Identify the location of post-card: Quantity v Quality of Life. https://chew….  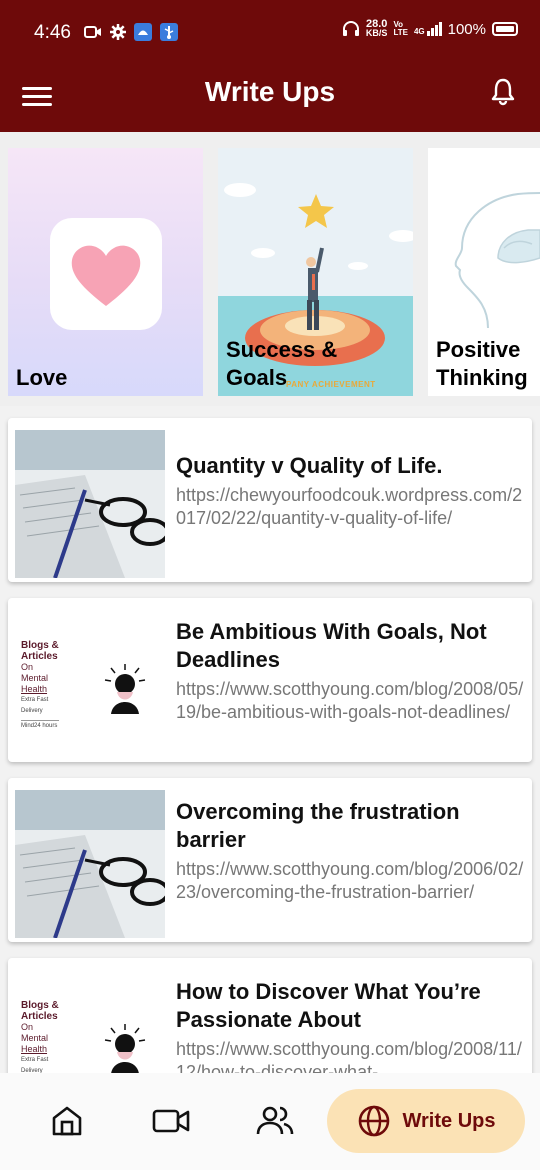
(270, 500).